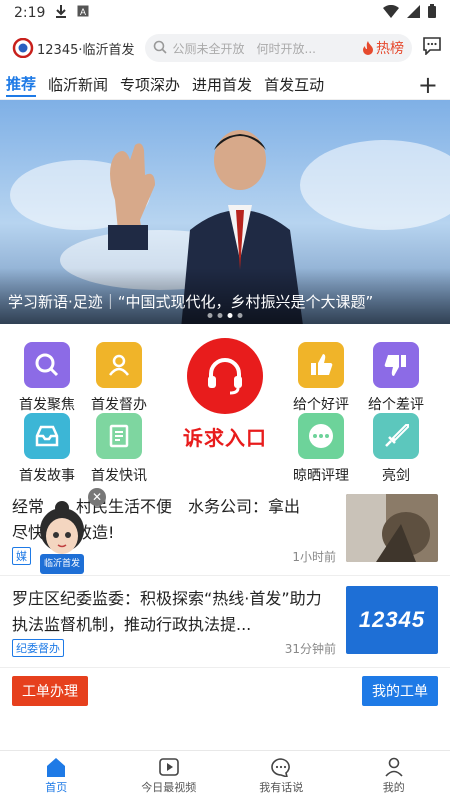 This screenshot has width=450, height=800. What do you see at coordinates (21, 85) in the screenshot?
I see `tab-recommend: 推荐` at bounding box center [21, 85].